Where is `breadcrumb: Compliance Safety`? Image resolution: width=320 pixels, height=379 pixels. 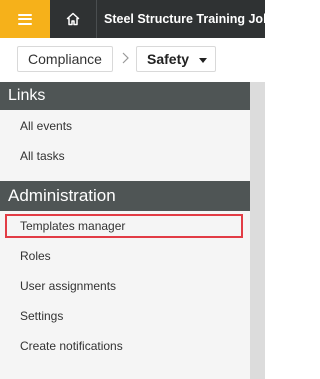
breadcrumb: Compliance Safety is located at coordinates (132, 60).